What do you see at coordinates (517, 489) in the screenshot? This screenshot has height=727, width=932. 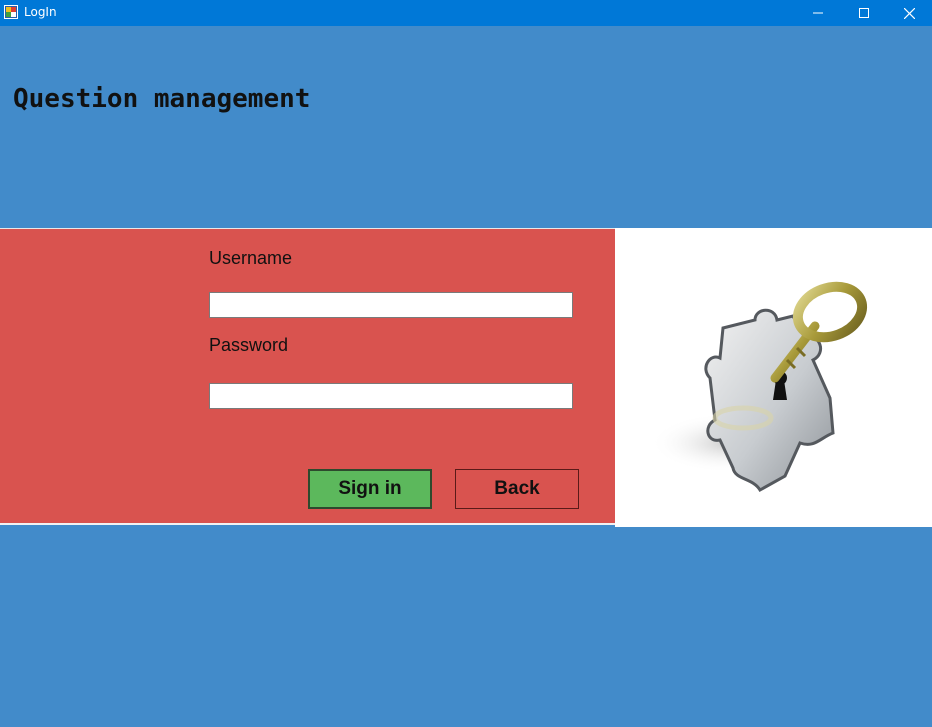 I see `back-button: Back` at bounding box center [517, 489].